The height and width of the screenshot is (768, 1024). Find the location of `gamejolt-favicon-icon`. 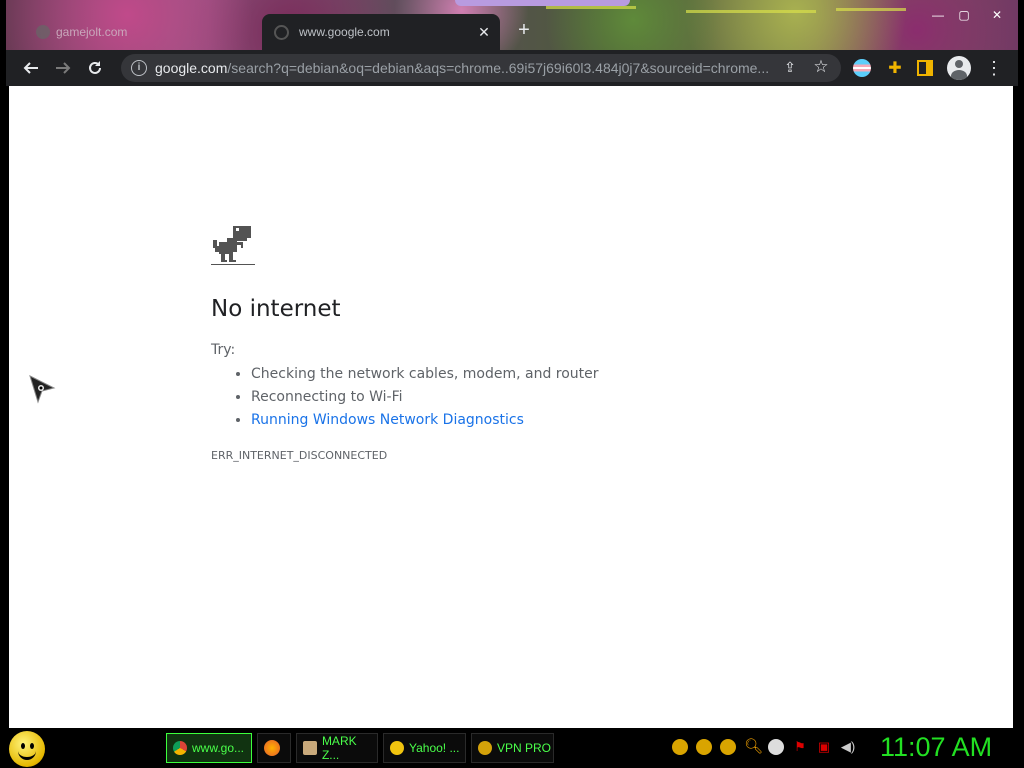

gamejolt-favicon-icon is located at coordinates (43, 32).